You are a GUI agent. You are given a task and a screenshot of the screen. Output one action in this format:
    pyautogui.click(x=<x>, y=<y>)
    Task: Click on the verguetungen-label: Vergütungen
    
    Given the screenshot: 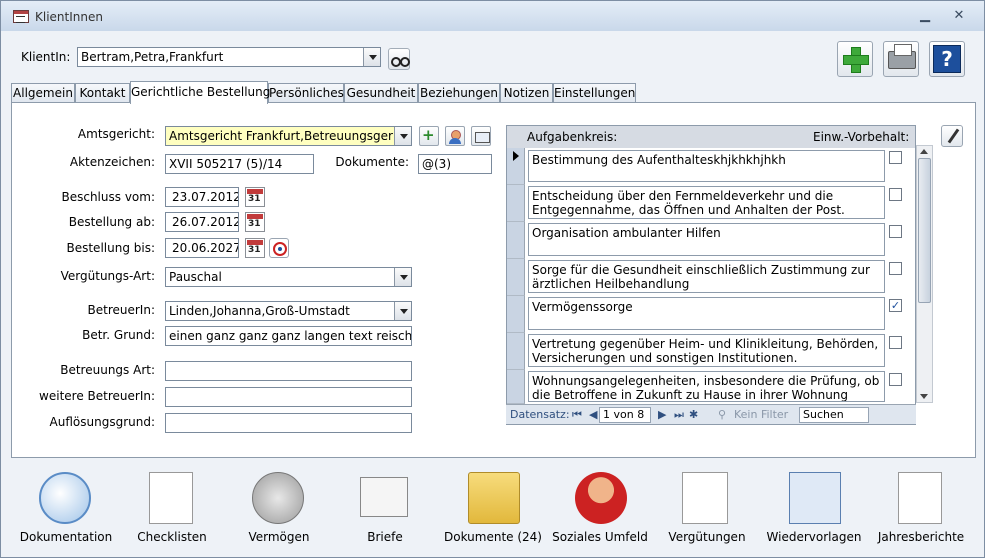 What is the action you would take?
    pyautogui.click(x=707, y=537)
    